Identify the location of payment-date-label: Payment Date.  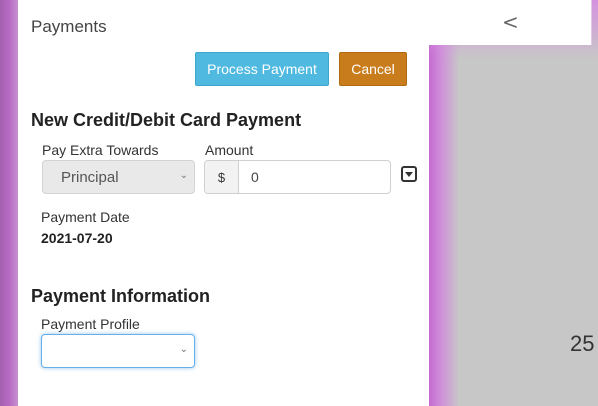
(85, 217).